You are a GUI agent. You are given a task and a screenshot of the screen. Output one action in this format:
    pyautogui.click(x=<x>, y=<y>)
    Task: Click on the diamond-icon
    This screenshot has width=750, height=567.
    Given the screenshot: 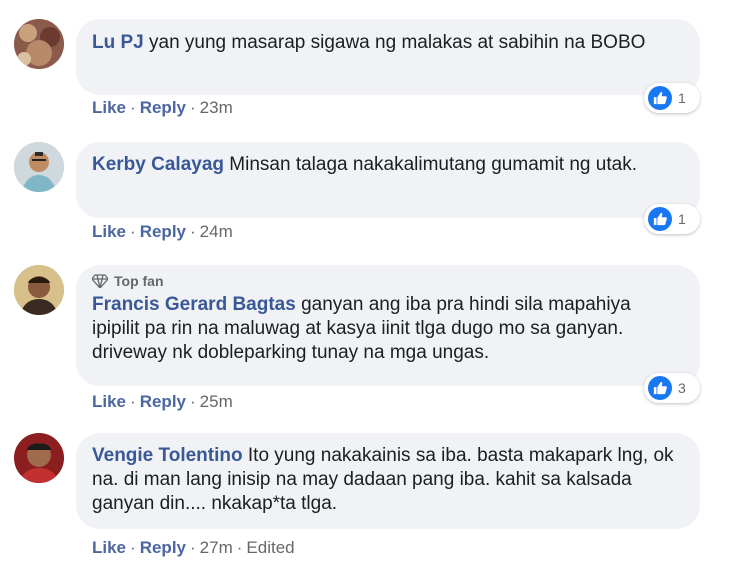 What is the action you would take?
    pyautogui.click(x=100, y=281)
    